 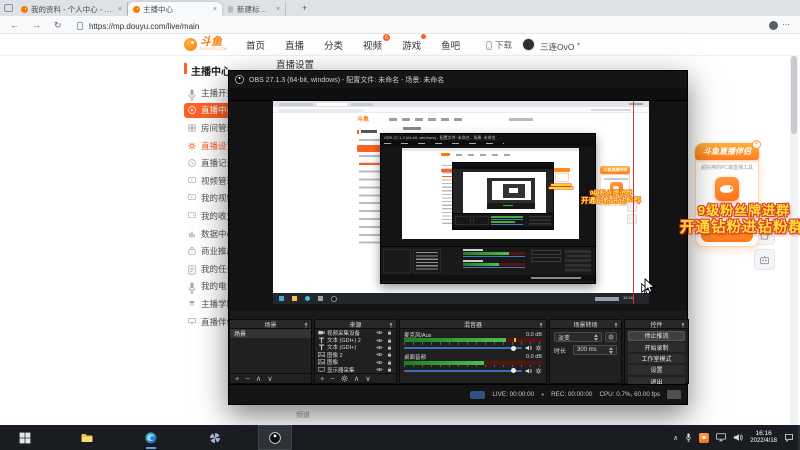 What do you see at coordinates (275, 437) in the screenshot?
I see `obs-taskbar-button` at bounding box center [275, 437].